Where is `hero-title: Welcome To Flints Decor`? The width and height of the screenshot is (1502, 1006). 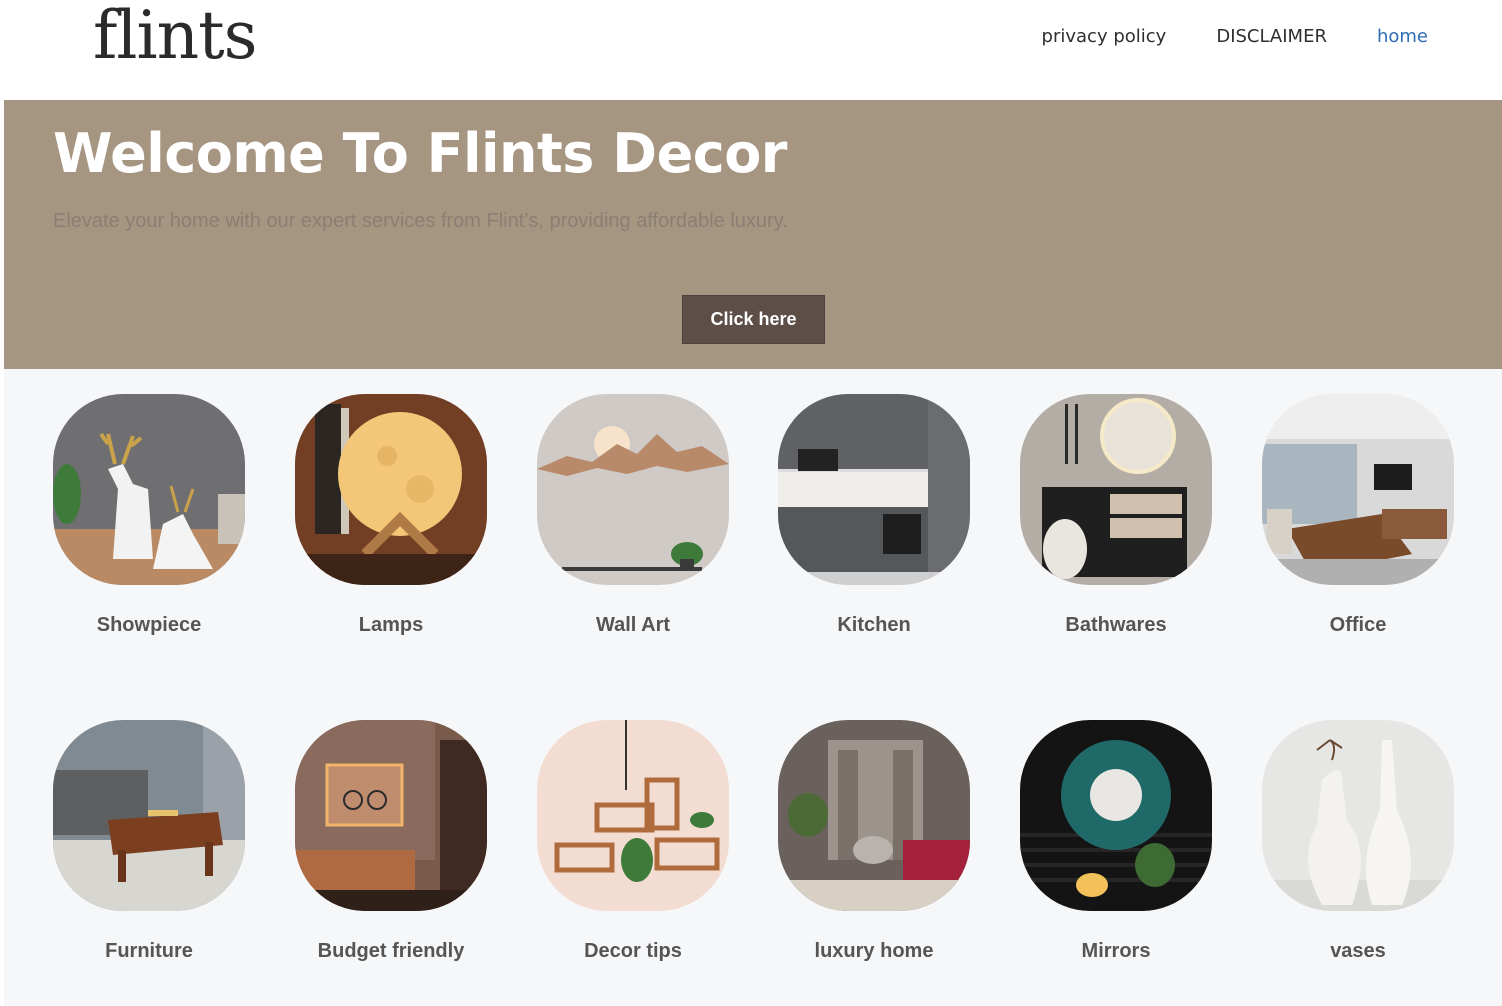
hero-title: Welcome To Flints Decor is located at coordinates (420, 153).